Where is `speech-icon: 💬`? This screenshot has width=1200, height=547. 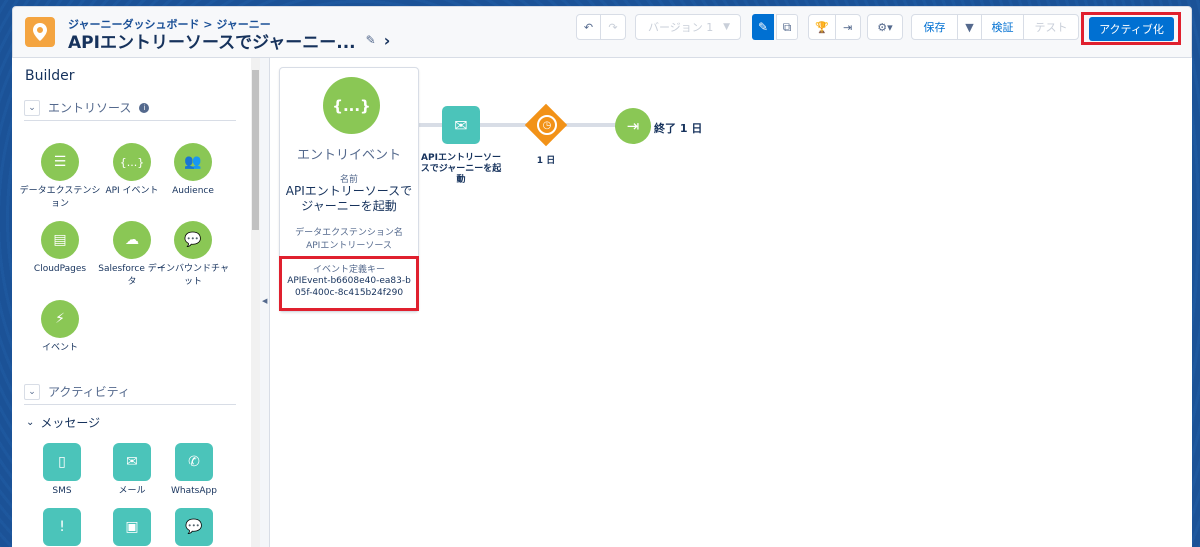 speech-icon: 💬 is located at coordinates (194, 527).